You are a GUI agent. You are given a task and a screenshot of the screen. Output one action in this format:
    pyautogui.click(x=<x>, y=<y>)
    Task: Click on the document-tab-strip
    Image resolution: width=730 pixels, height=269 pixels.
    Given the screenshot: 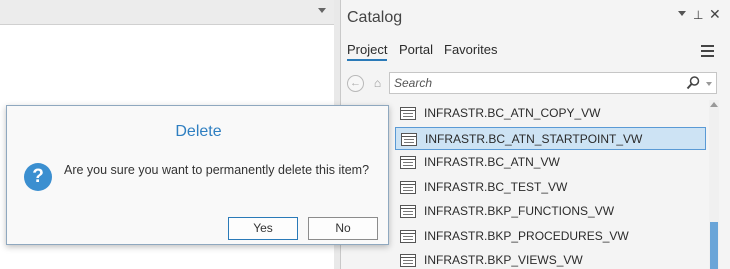 What is the action you would take?
    pyautogui.click(x=167, y=12)
    